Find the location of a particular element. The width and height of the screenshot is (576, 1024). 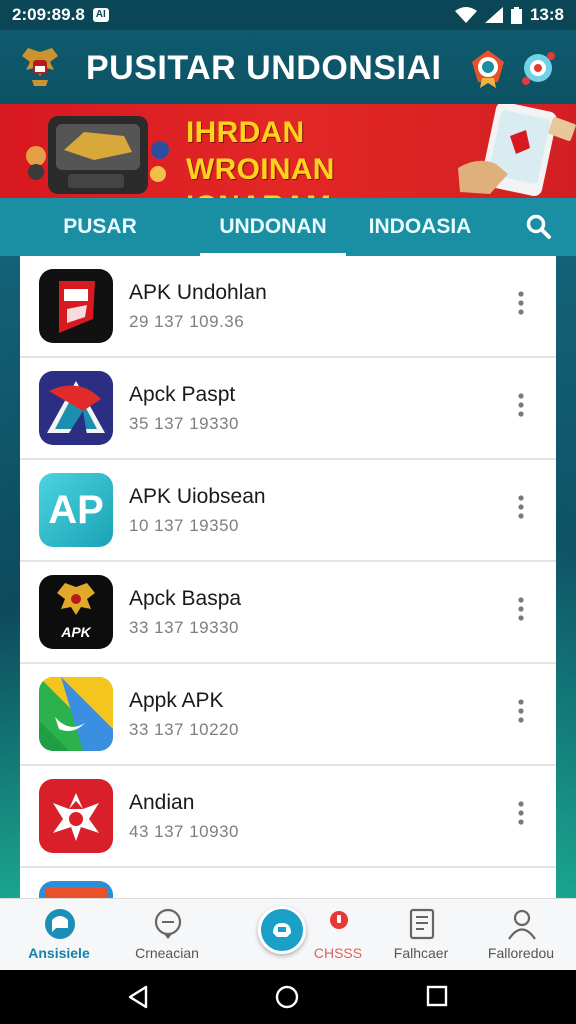

search-icon is located at coordinates (539, 227).